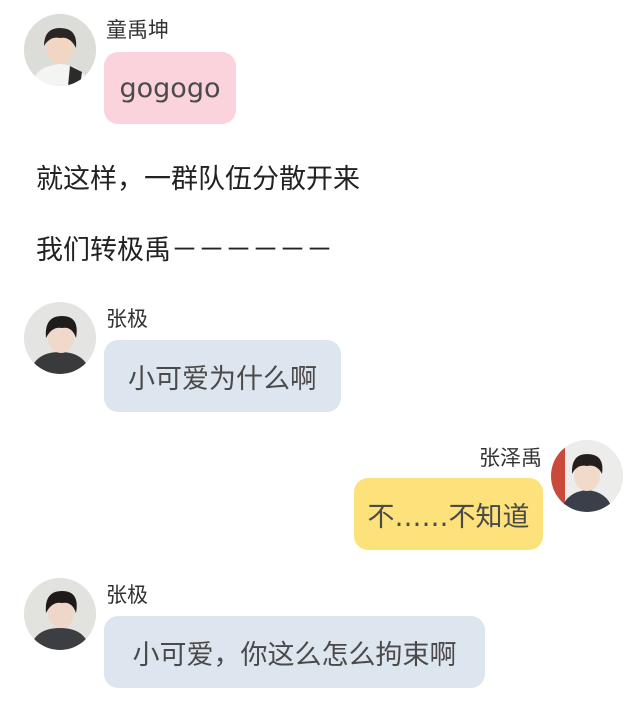 This screenshot has height=708, width=640. What do you see at coordinates (510, 458) in the screenshot?
I see `sender-name: 张泽禹` at bounding box center [510, 458].